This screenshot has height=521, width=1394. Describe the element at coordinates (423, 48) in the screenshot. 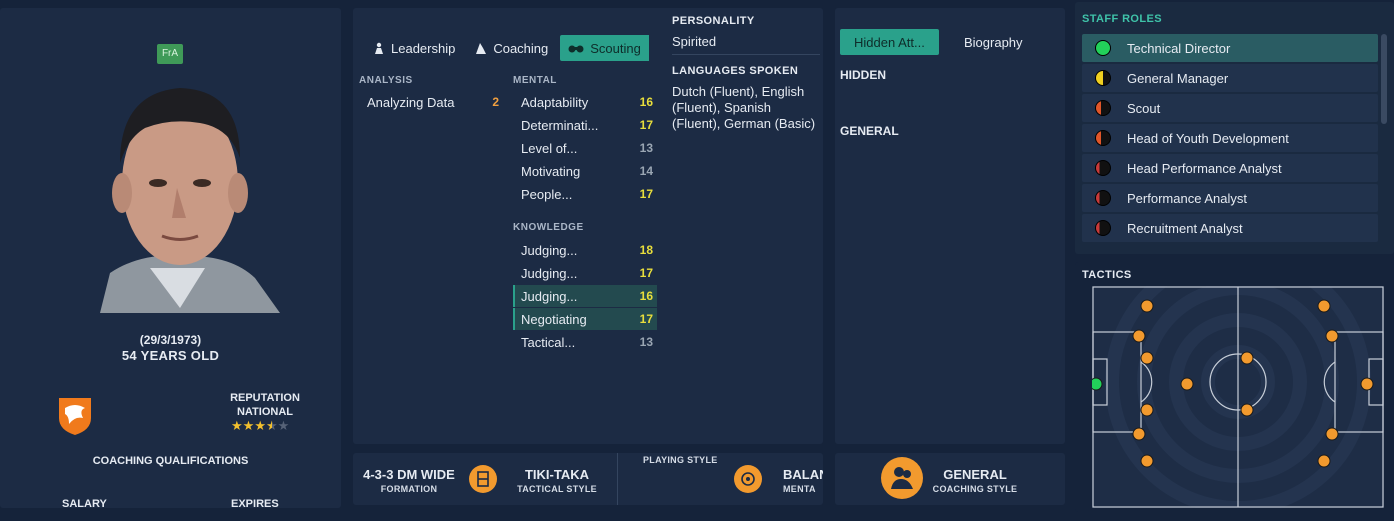

I see `tab-label: Leadership` at that location.